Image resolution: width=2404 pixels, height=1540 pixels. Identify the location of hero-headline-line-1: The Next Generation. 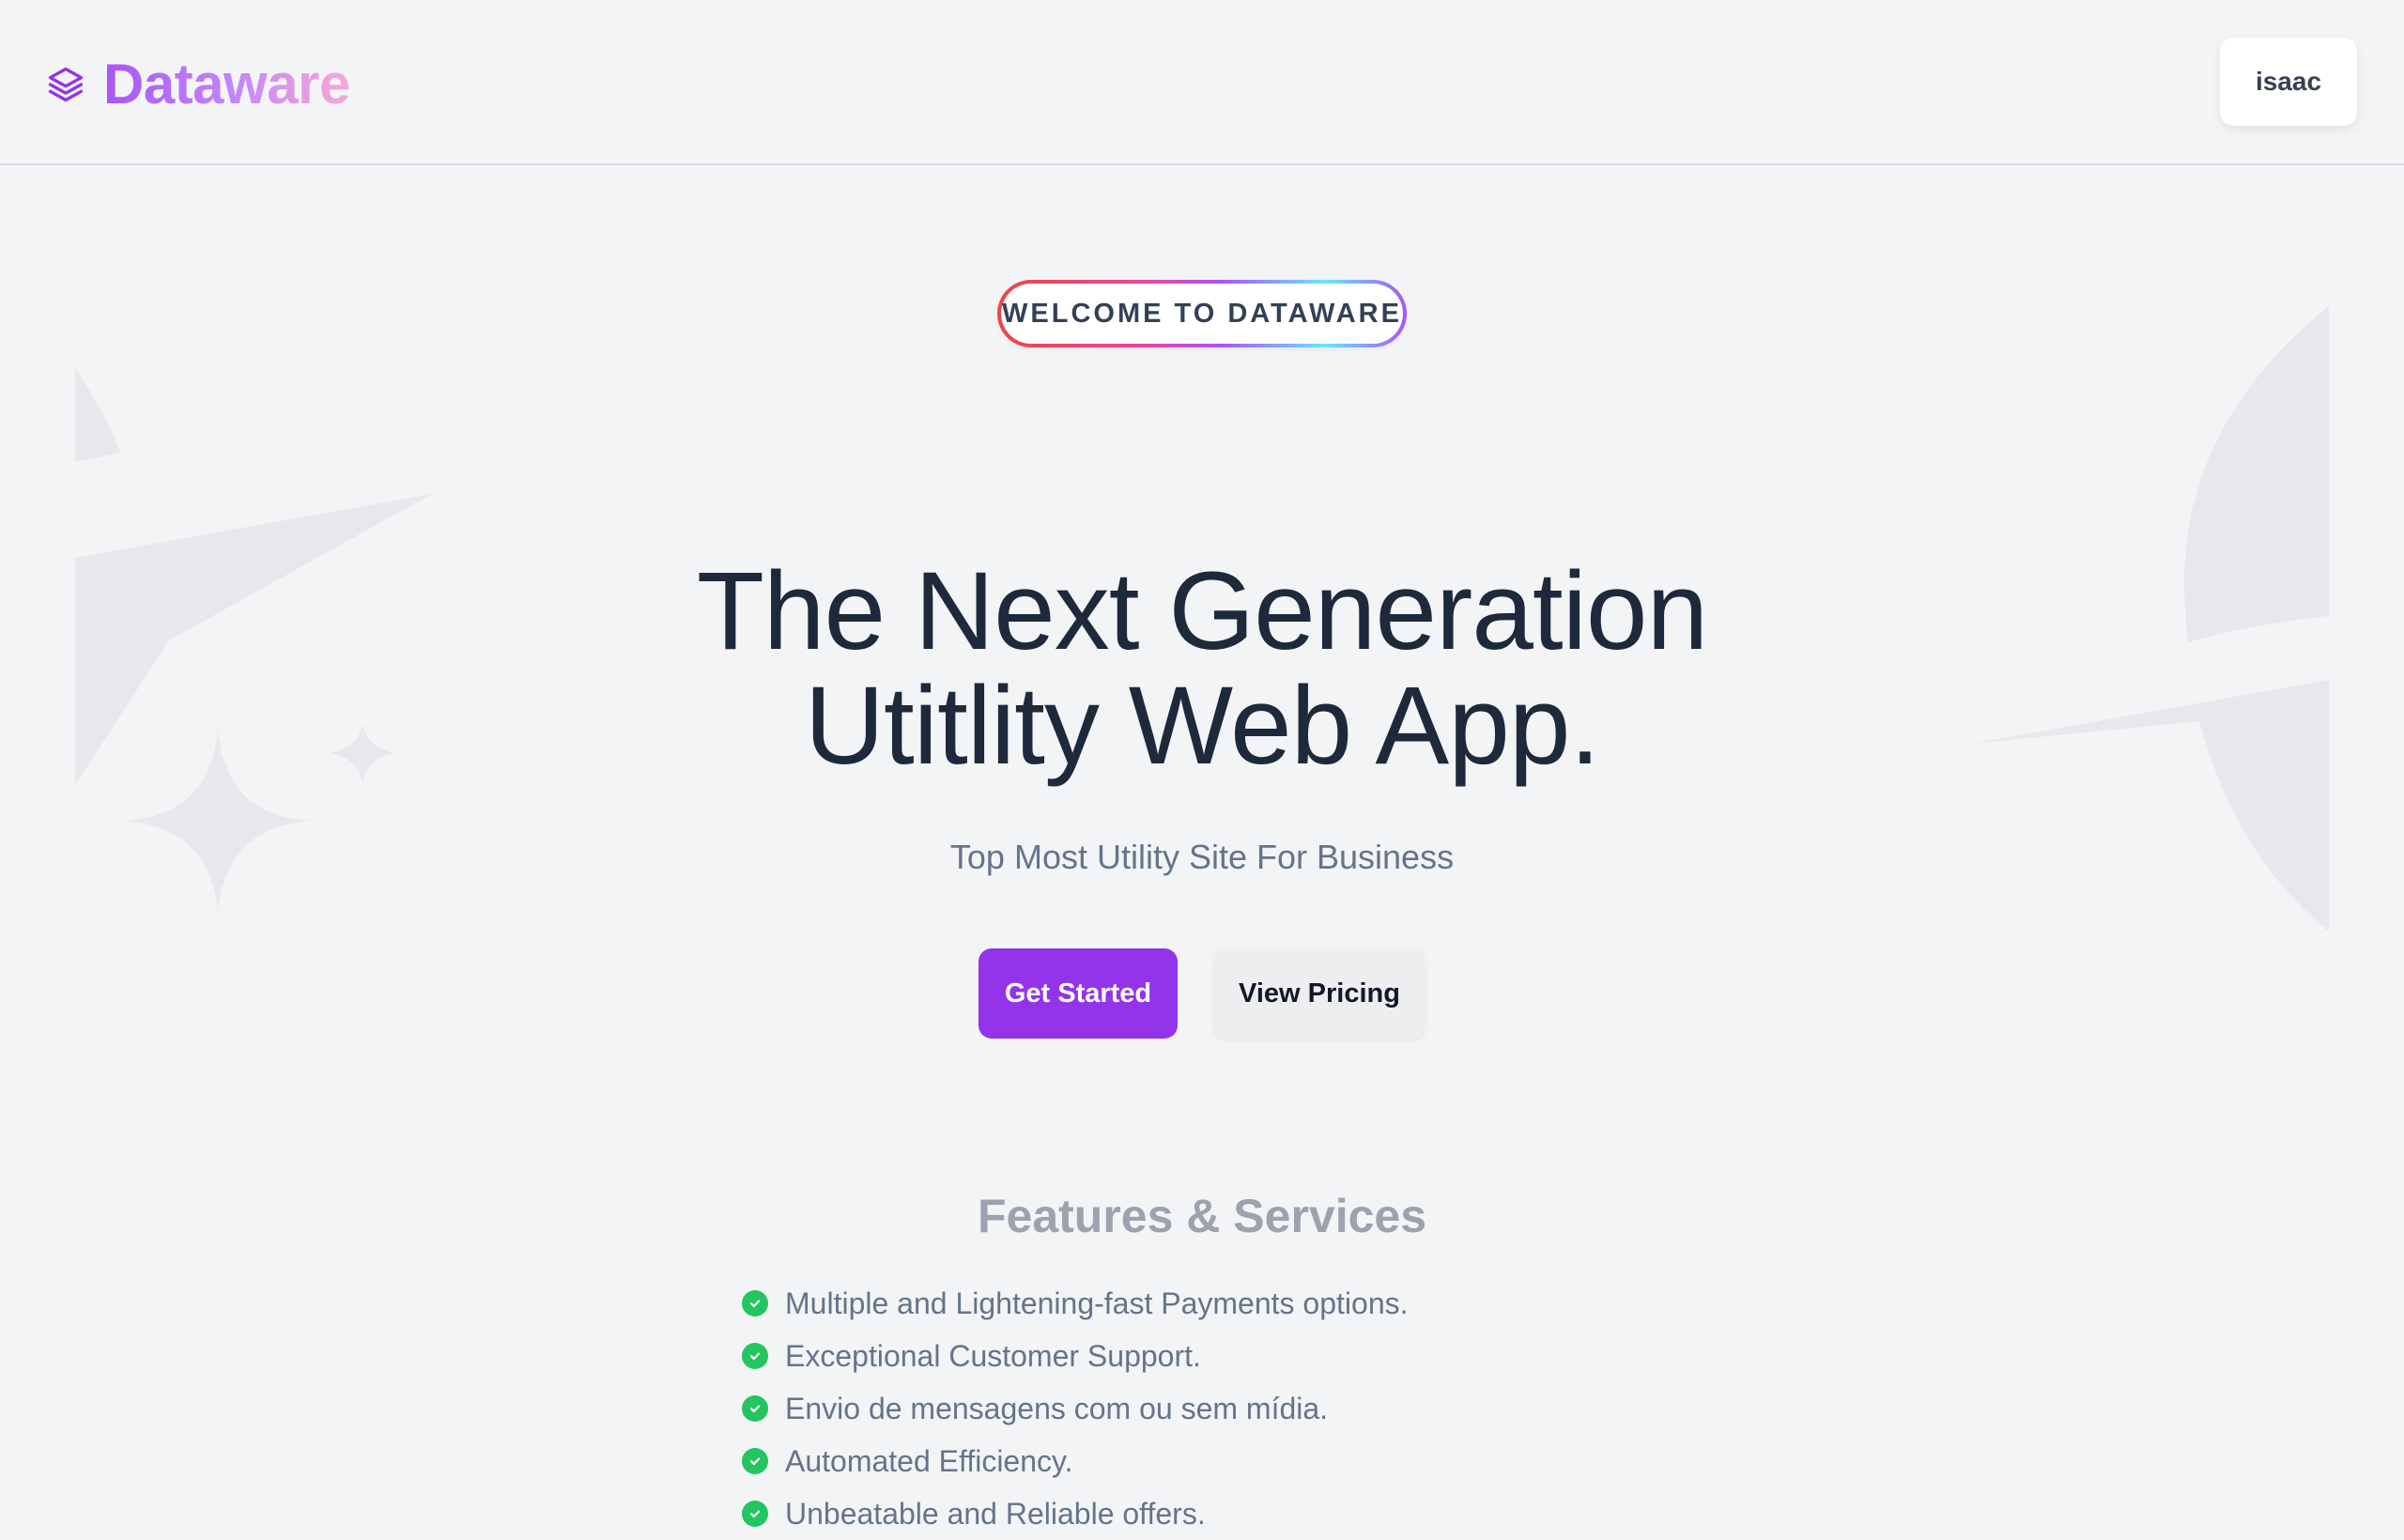
(1202, 611).